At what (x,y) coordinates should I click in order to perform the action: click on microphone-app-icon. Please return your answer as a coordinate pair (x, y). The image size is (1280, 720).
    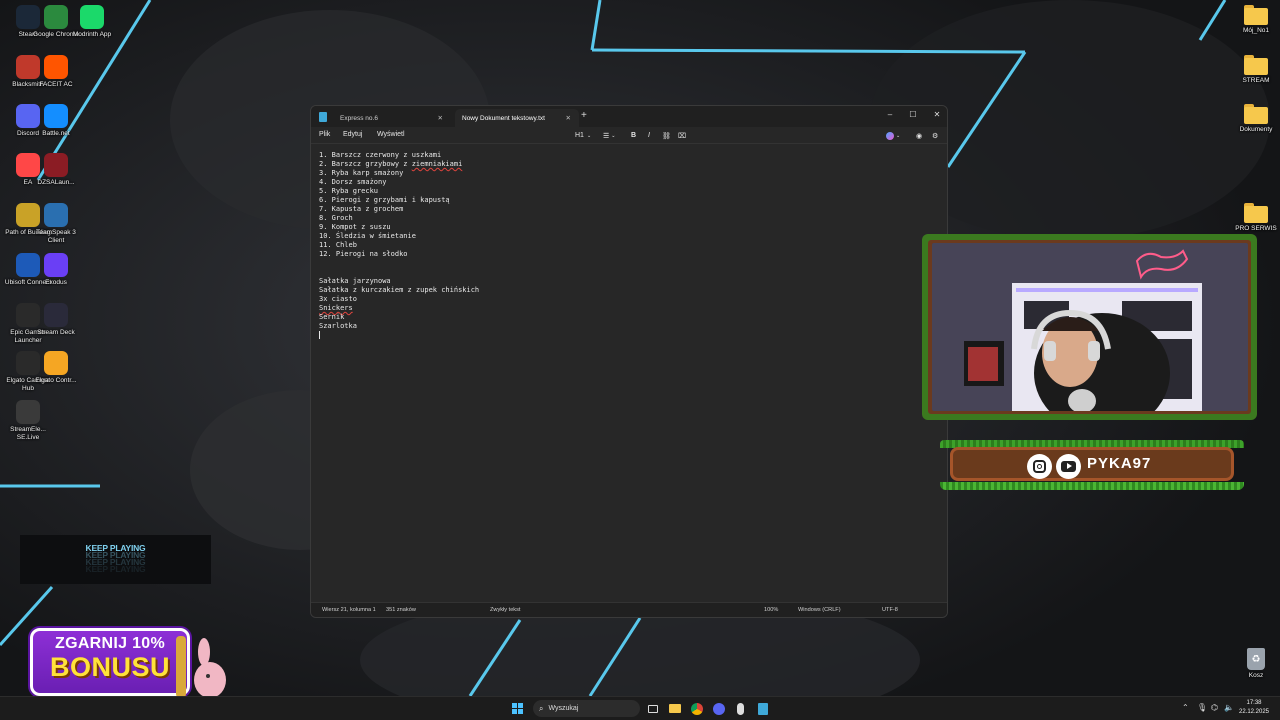
    Looking at the image, I should click on (740, 708).